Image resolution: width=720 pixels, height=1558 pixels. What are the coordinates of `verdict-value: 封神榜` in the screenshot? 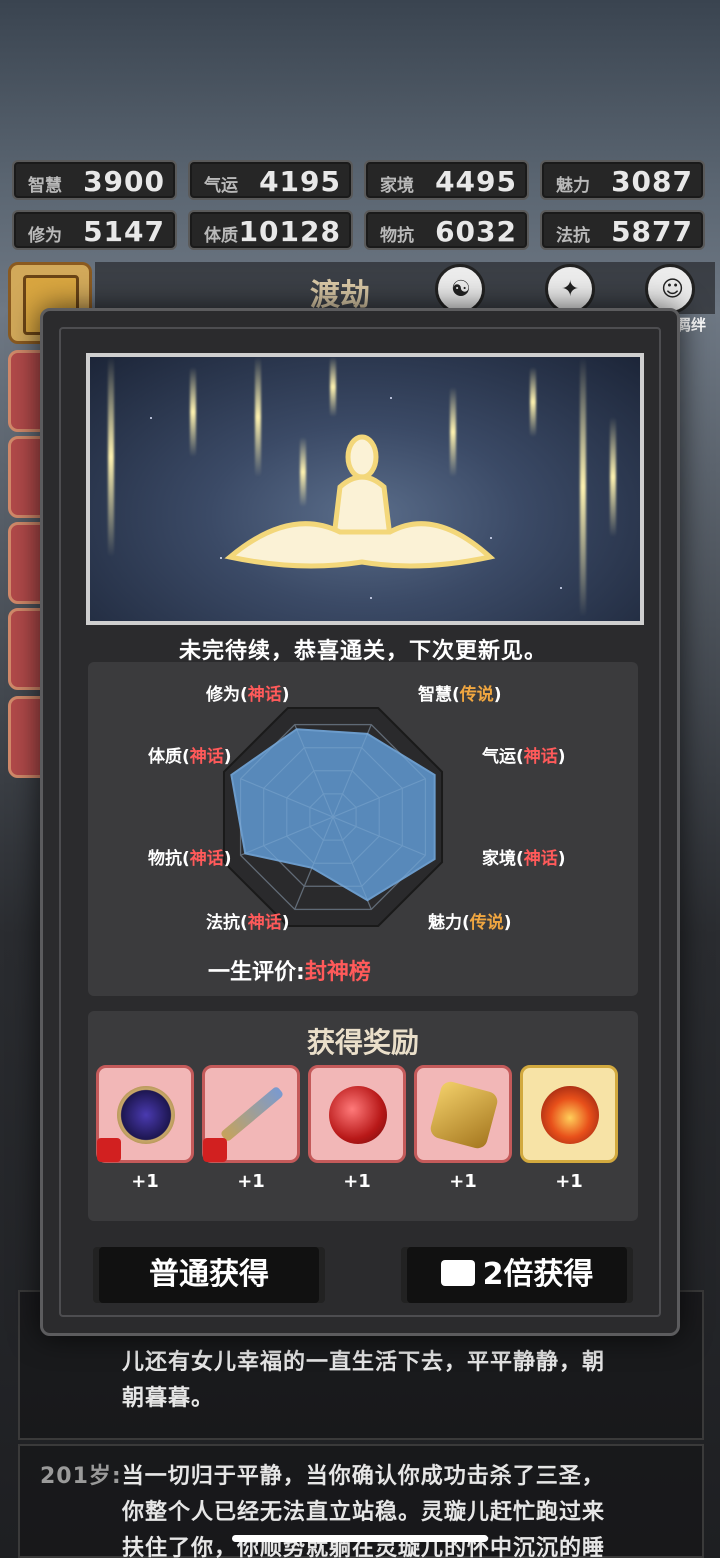 It's located at (337, 972).